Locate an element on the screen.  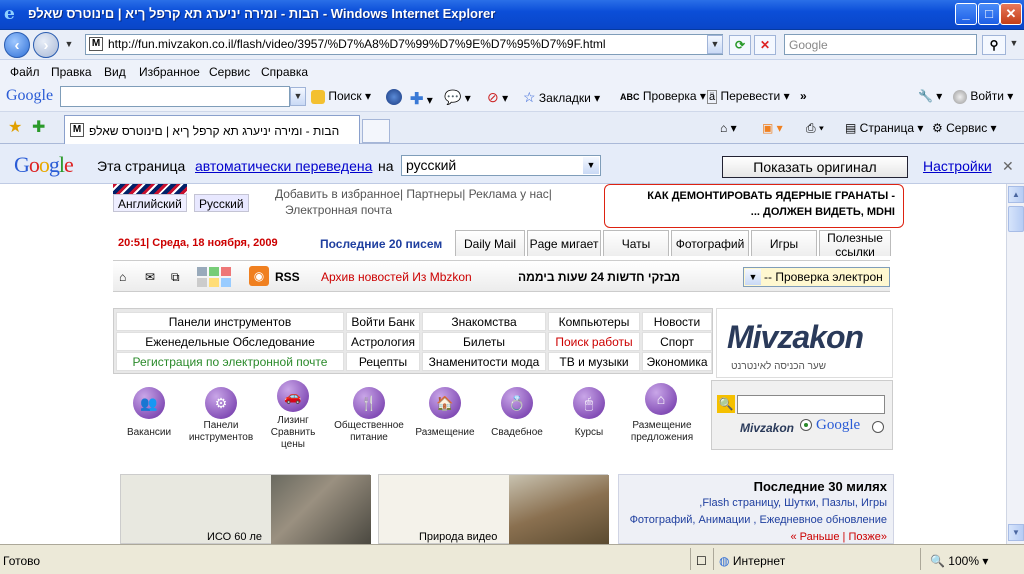
tab-chats: Чаты is located at coordinates (636, 243).